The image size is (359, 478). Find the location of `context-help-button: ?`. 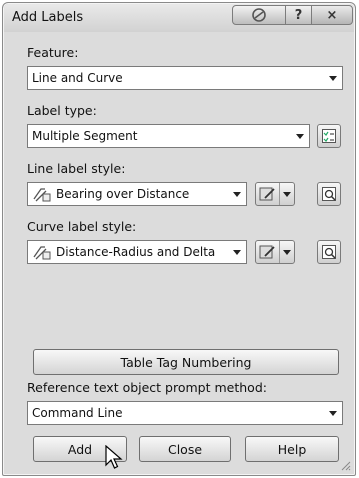

context-help-button: ? is located at coordinates (298, 15).